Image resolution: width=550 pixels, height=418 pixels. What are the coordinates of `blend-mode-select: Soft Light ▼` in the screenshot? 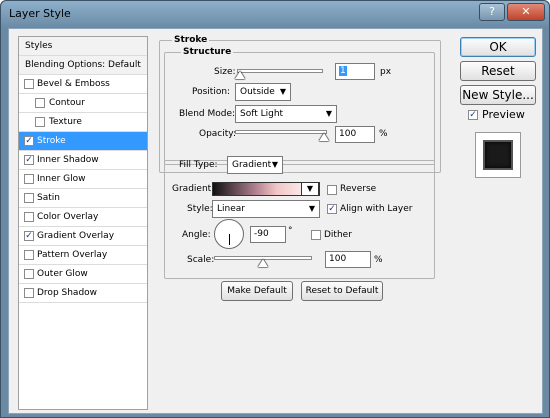 It's located at (286, 114).